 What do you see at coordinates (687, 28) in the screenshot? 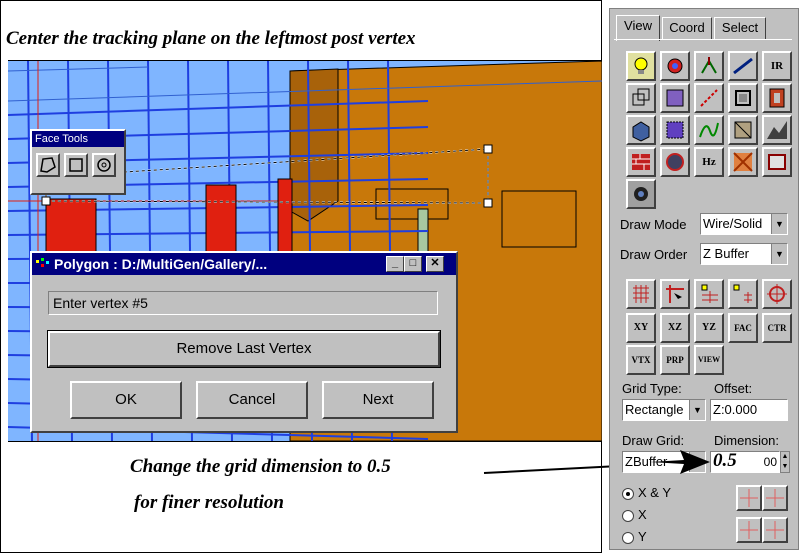
I see `tab-coord: Coord` at bounding box center [687, 28].